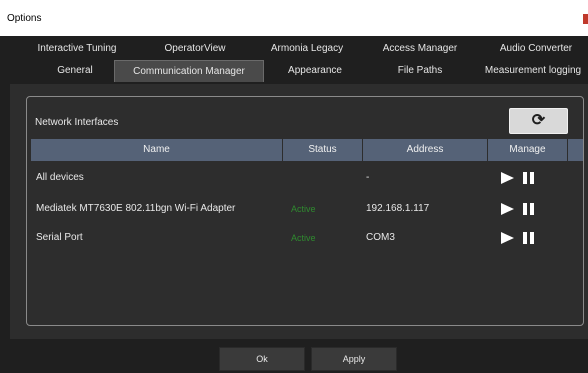  Describe the element at coordinates (420, 48) in the screenshot. I see `tab-access-manager: Access Manager` at that location.